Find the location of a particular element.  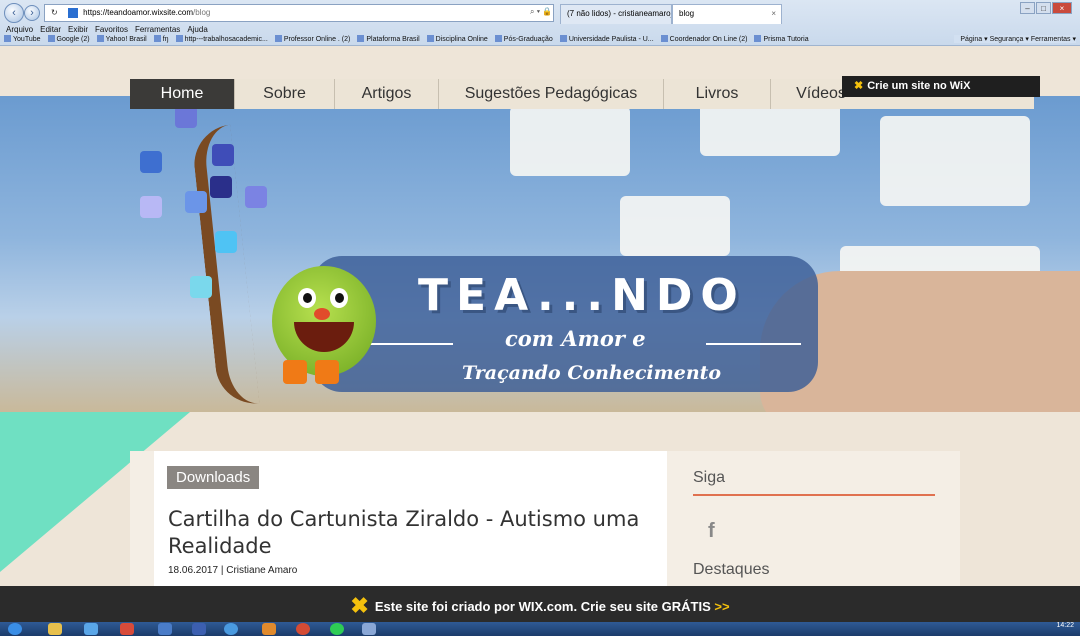

nav-home: Home is located at coordinates (182, 94).